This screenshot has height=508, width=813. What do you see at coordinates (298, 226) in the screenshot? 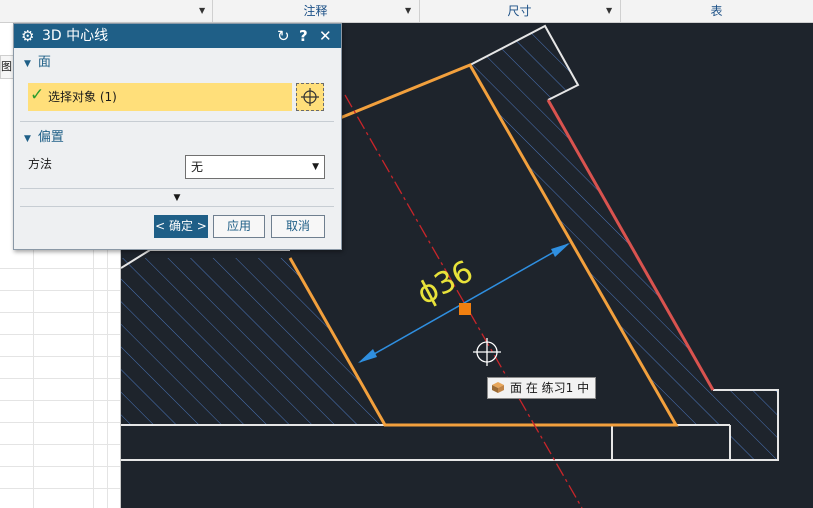
I see `cancel-button: 取消` at bounding box center [298, 226].